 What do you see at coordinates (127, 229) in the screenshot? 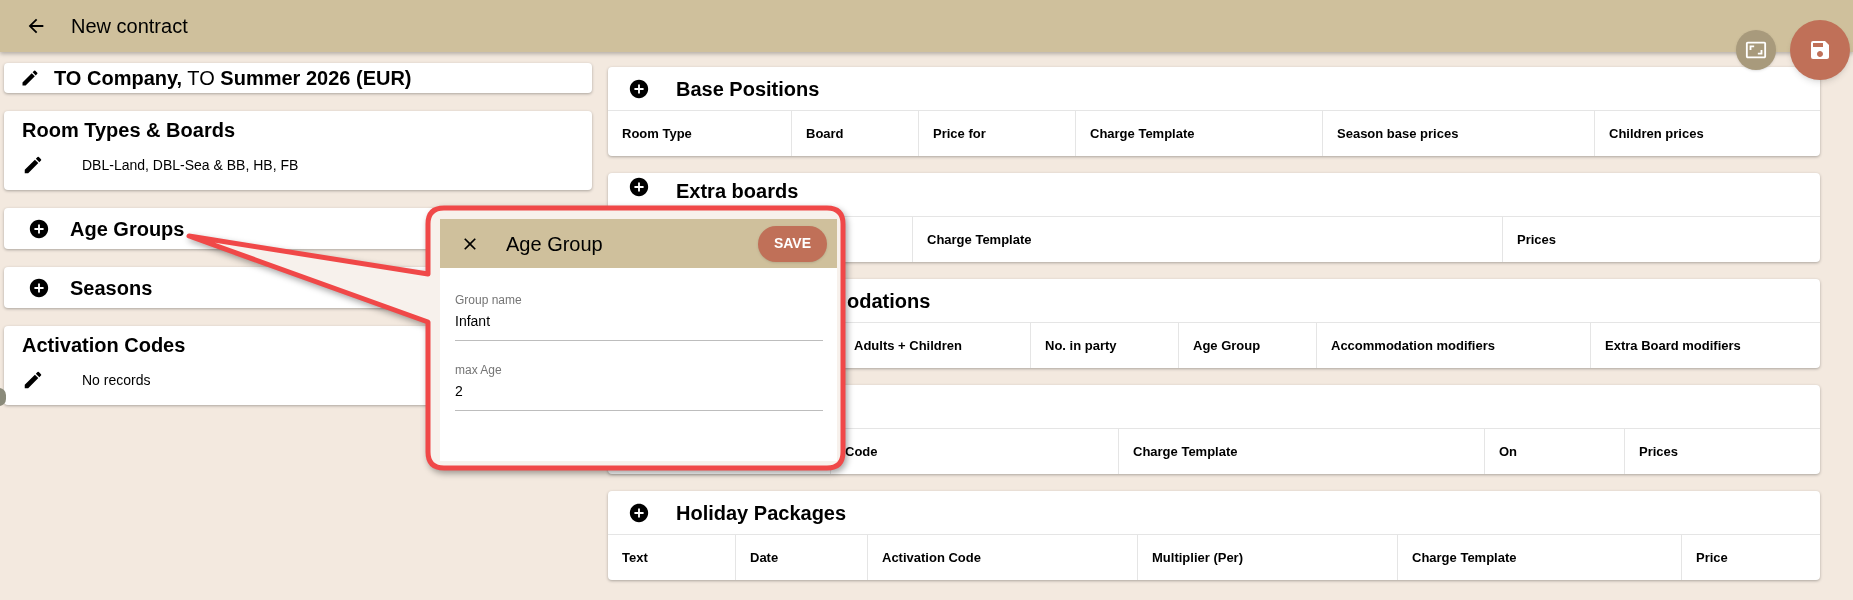
I see `section-title: Age Groups` at bounding box center [127, 229].